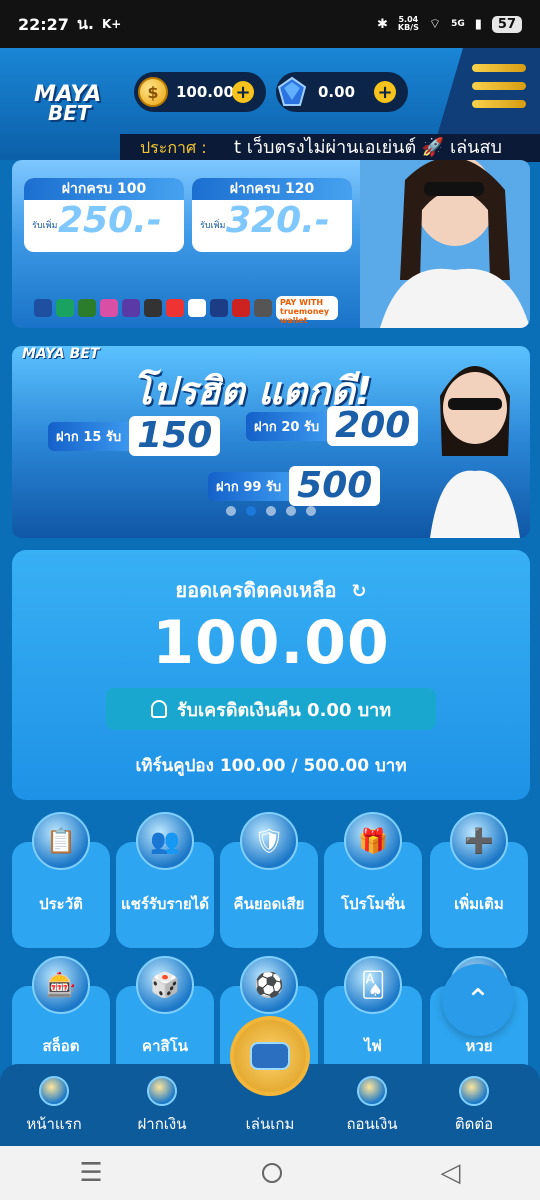  I want to click on status-extra: K+, so click(111, 24).